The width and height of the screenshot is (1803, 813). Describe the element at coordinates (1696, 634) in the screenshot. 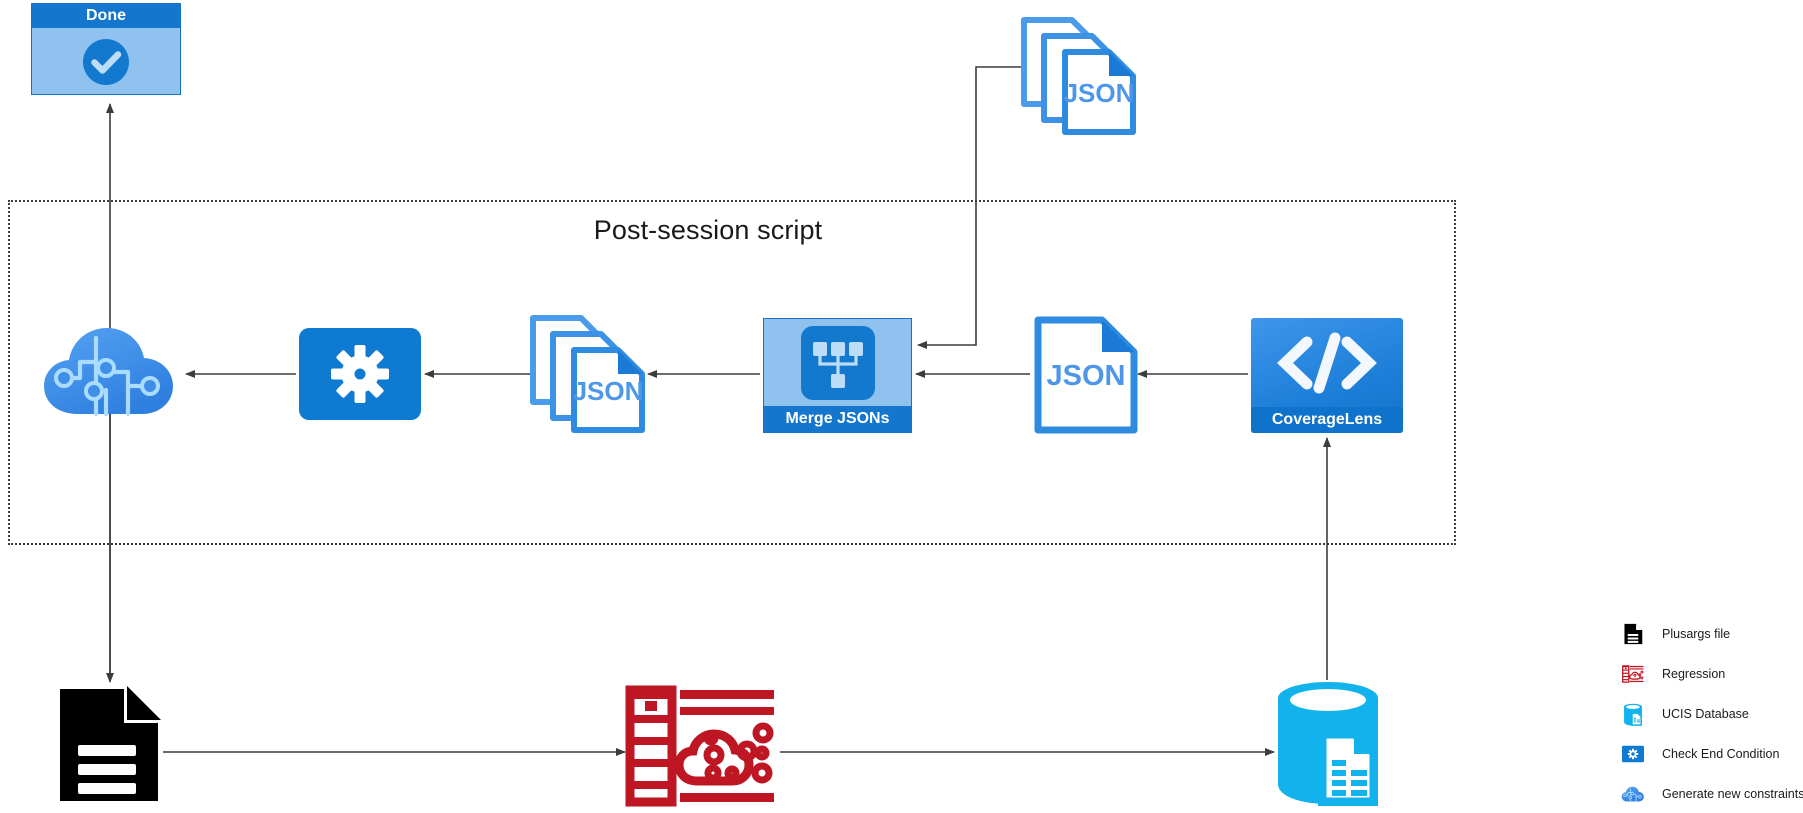

I see `legend-label: Plusargs file` at that location.